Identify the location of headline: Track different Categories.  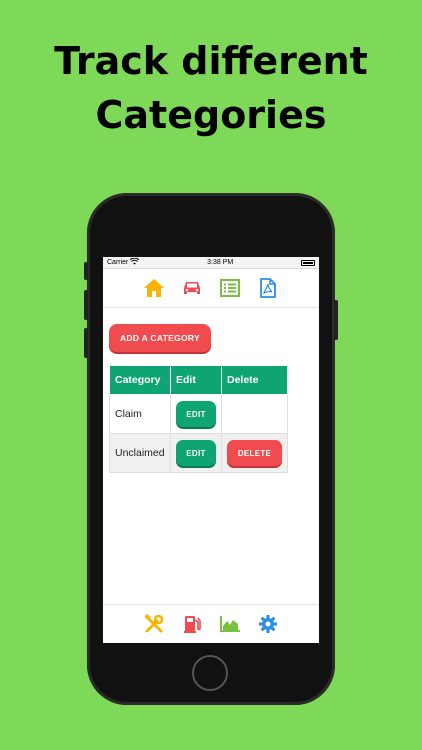
(211, 88).